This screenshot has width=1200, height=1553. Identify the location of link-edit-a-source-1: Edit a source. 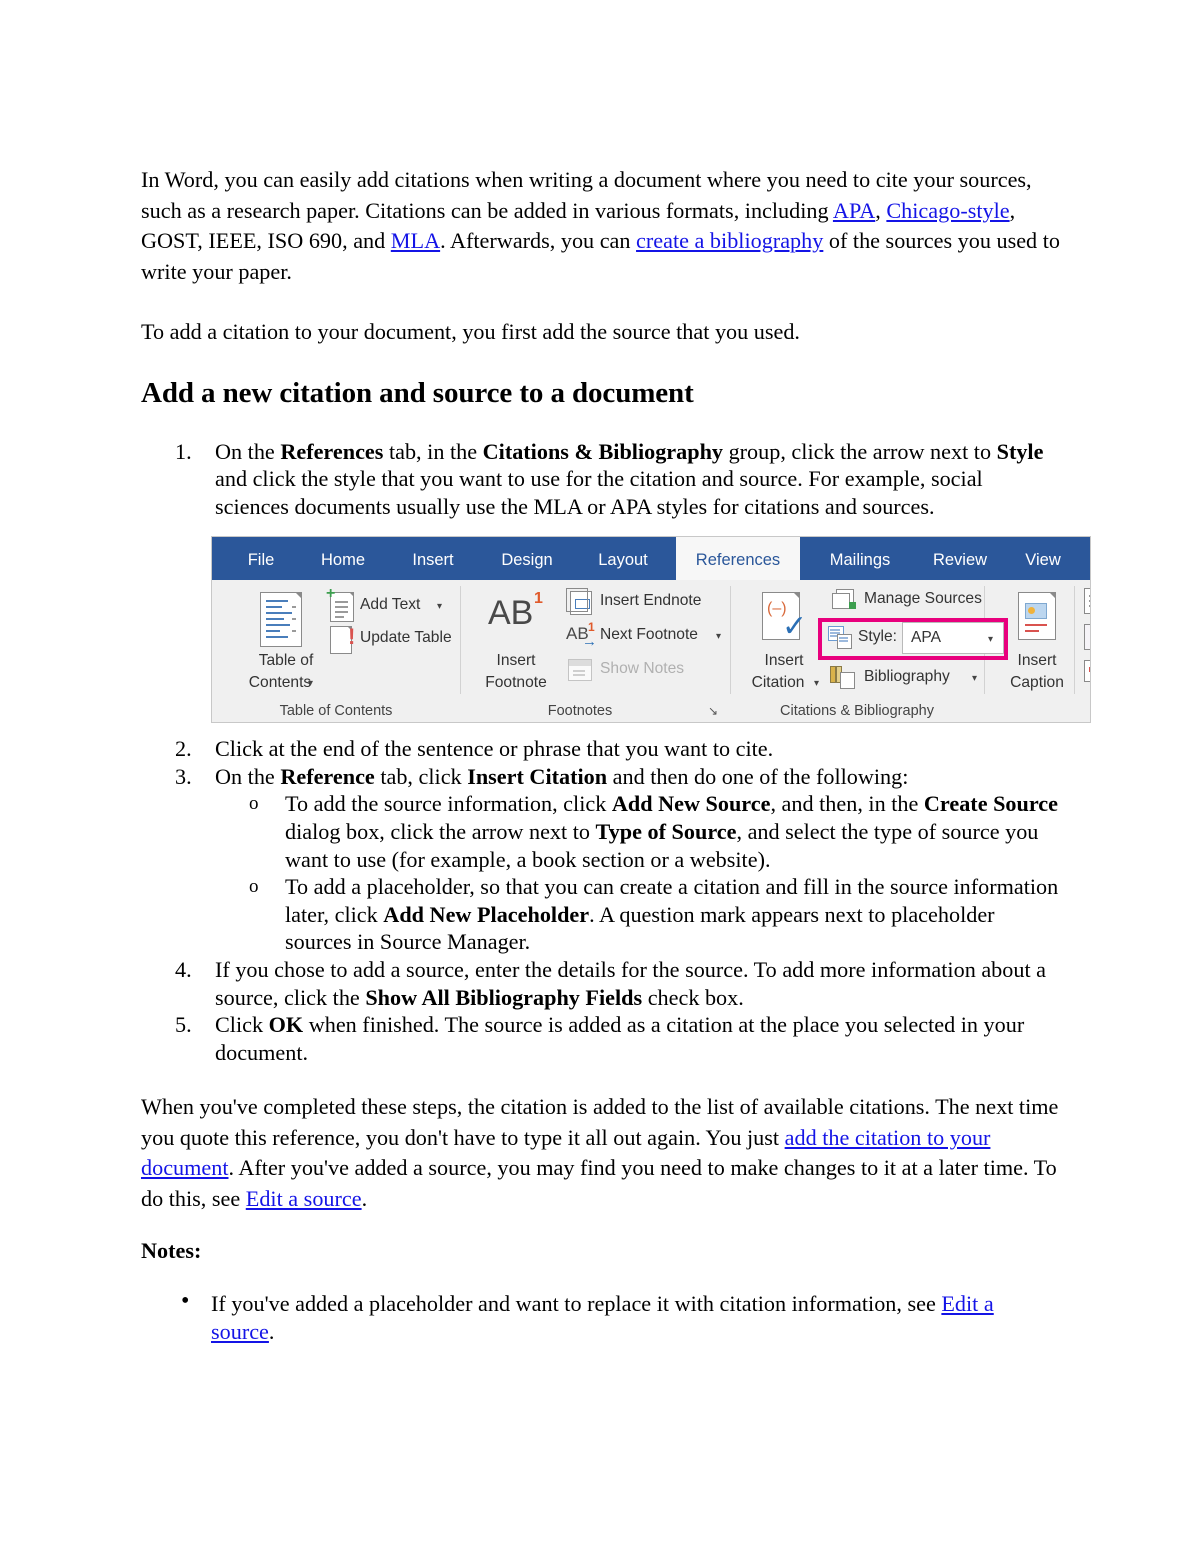
(304, 1198).